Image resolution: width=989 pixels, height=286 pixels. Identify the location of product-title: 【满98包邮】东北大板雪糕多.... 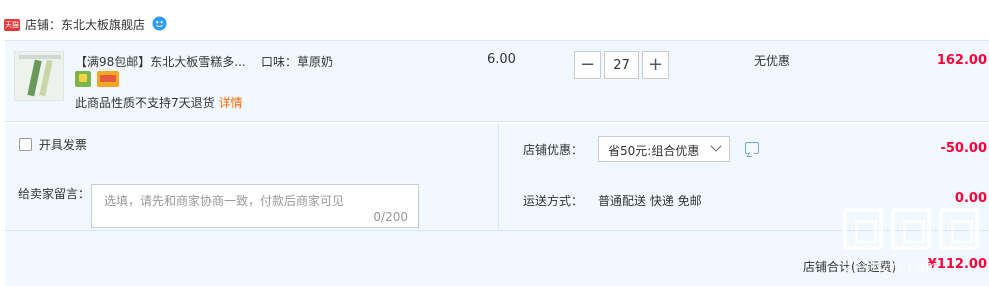
(160, 61).